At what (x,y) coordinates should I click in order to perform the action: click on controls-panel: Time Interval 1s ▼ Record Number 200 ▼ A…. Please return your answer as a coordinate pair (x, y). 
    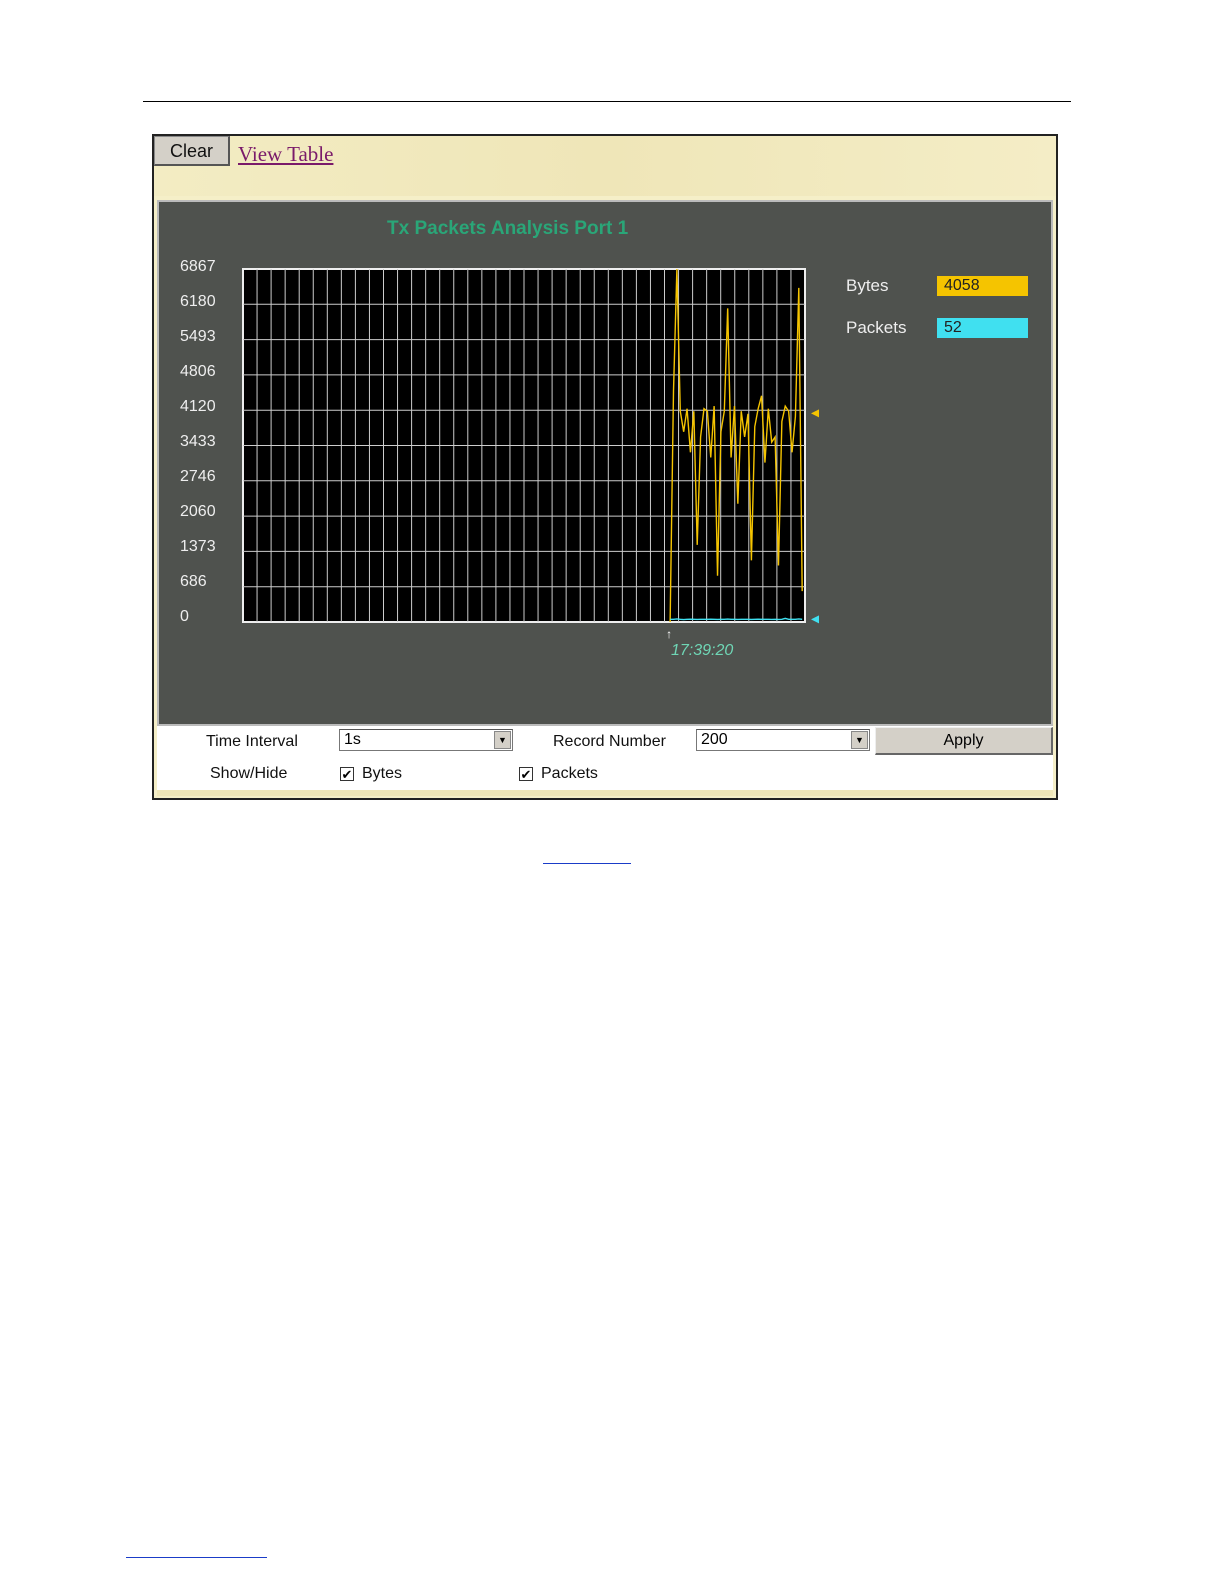
    Looking at the image, I should click on (605, 761).